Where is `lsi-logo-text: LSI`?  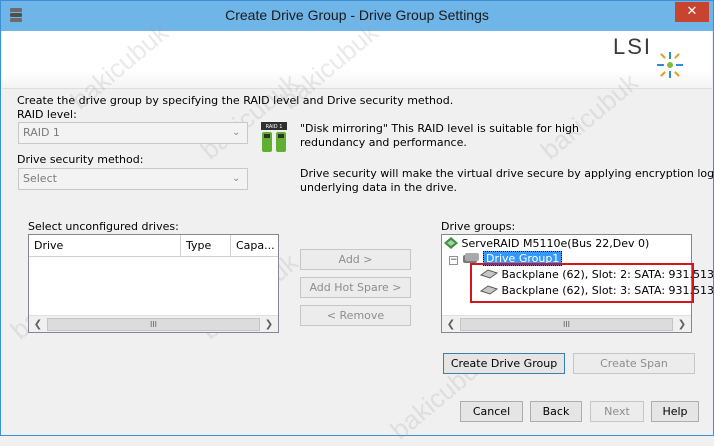
lsi-logo-text: LSI is located at coordinates (632, 47).